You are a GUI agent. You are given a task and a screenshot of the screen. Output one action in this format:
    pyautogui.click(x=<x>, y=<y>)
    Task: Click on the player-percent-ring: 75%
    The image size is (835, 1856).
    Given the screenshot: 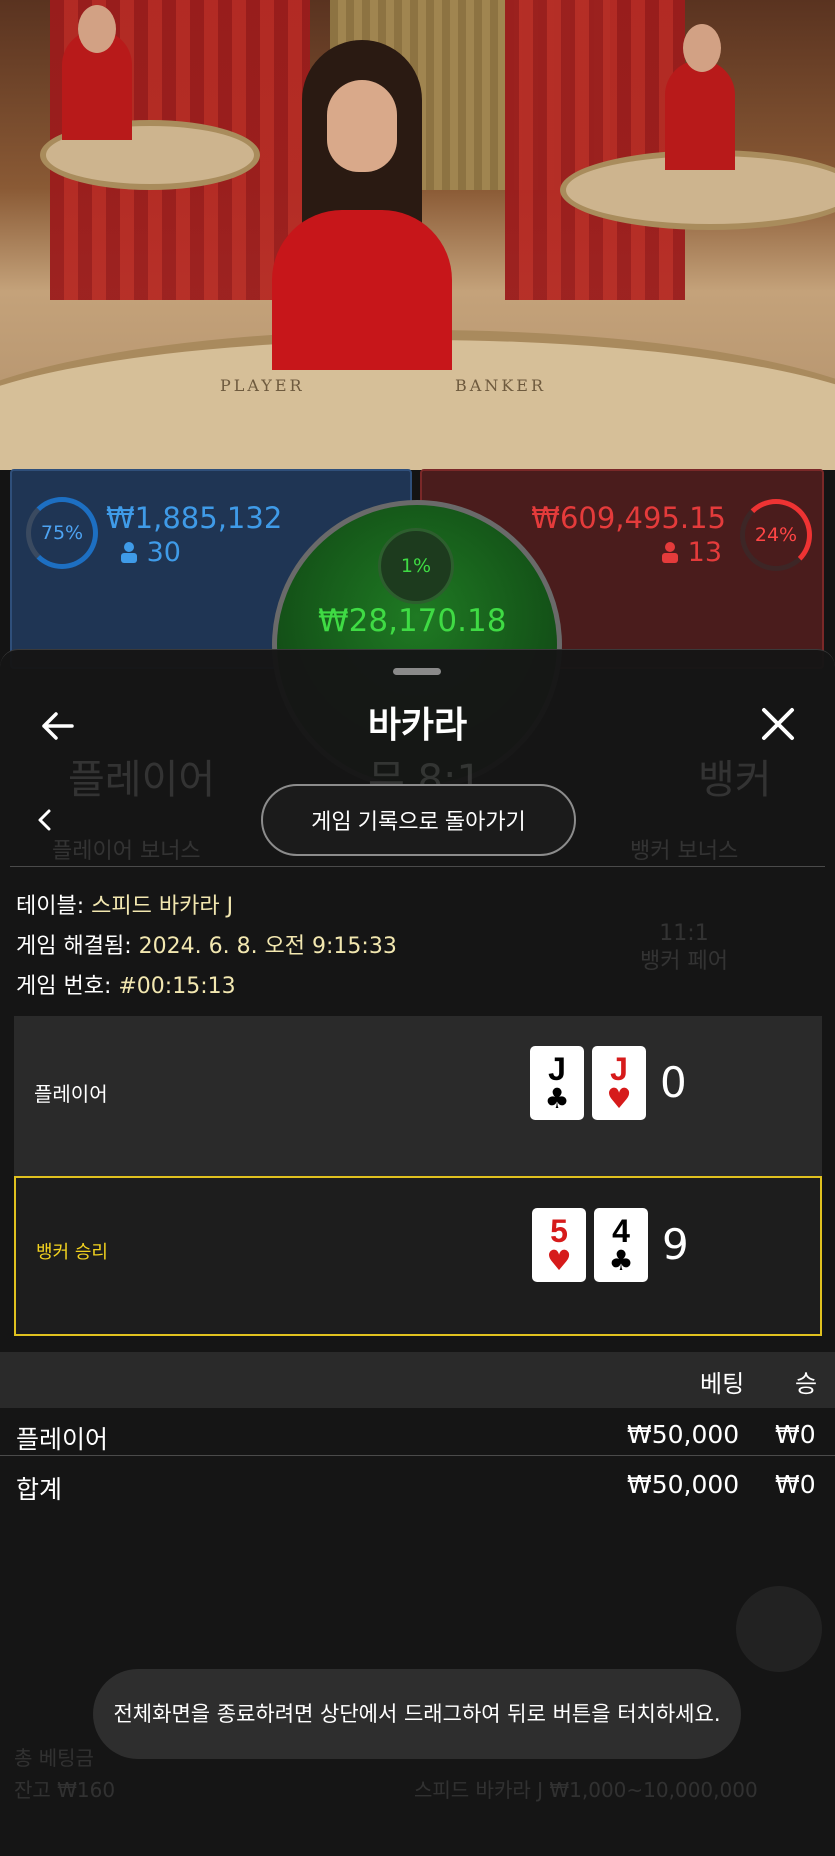 What is the action you would take?
    pyautogui.click(x=62, y=533)
    